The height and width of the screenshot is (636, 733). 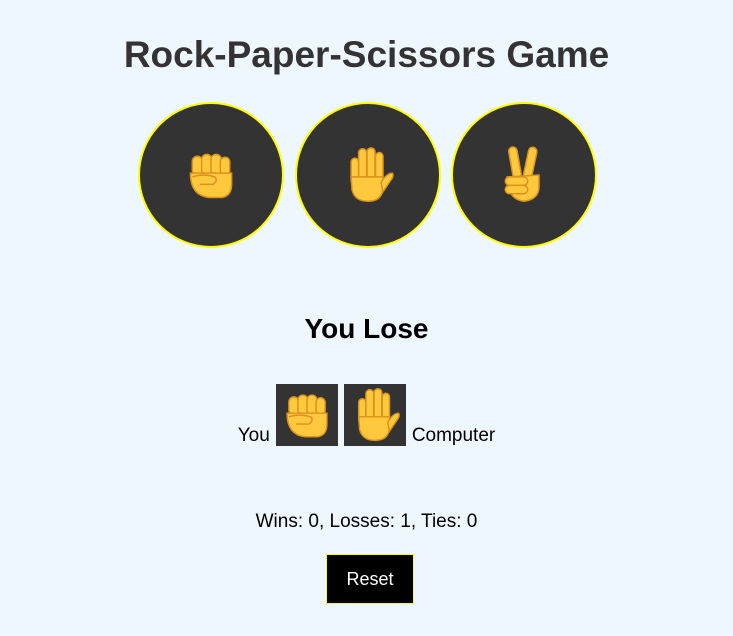 I want to click on page-title: Rock-Paper-Scissors Game, so click(x=366, y=54).